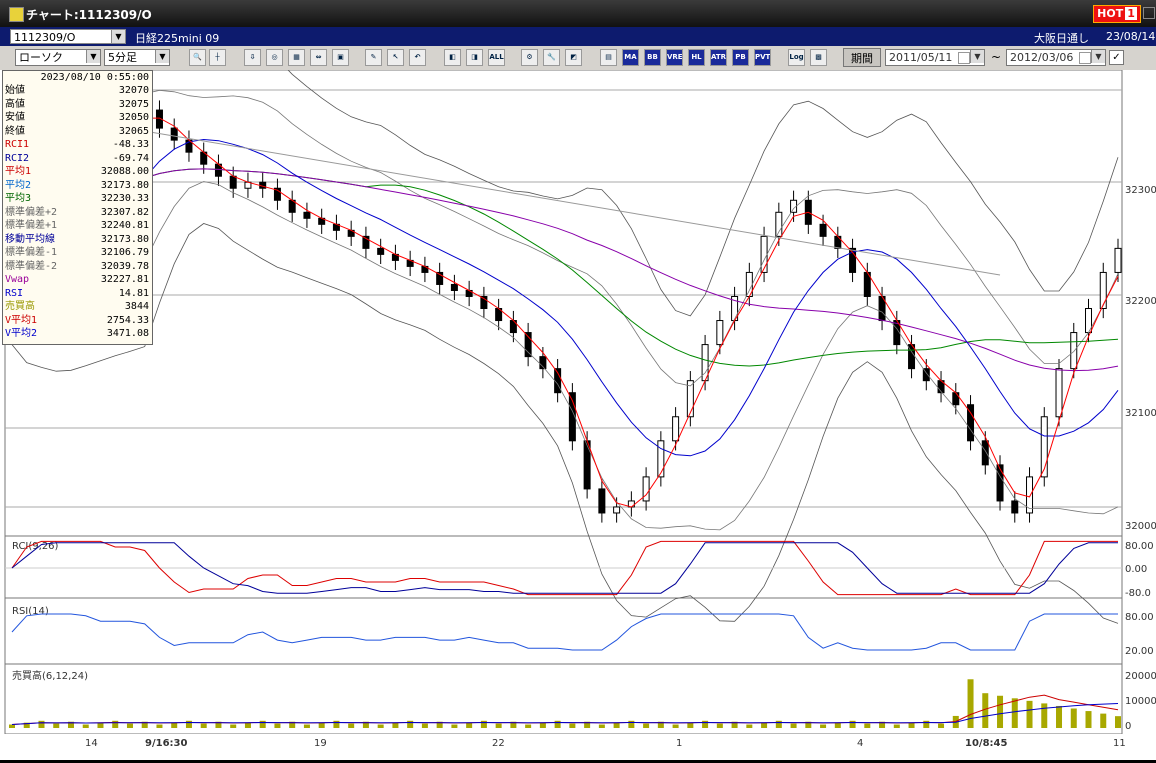 The image size is (1156, 763). Describe the element at coordinates (796, 57) in the screenshot. I see `log-scale-button: Log` at that location.